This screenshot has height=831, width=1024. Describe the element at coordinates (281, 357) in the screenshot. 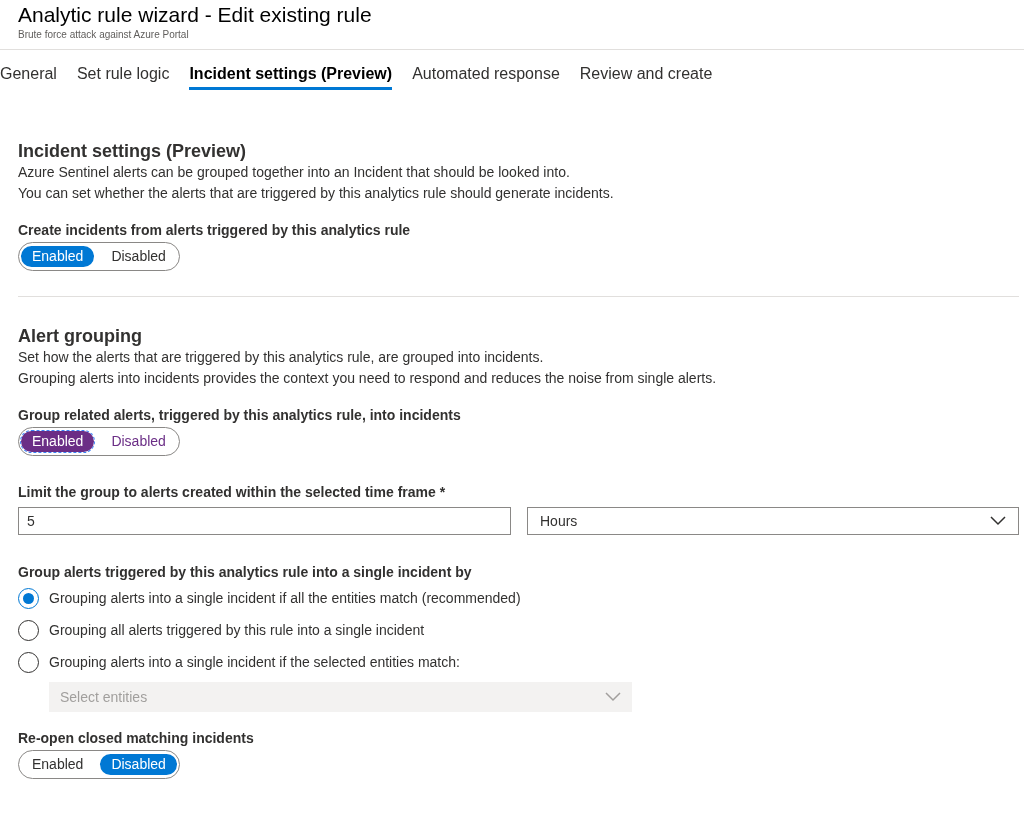

I see `section-description: Set how the alerts that are triggered by this analytics rule, are grouped into incidents.` at that location.